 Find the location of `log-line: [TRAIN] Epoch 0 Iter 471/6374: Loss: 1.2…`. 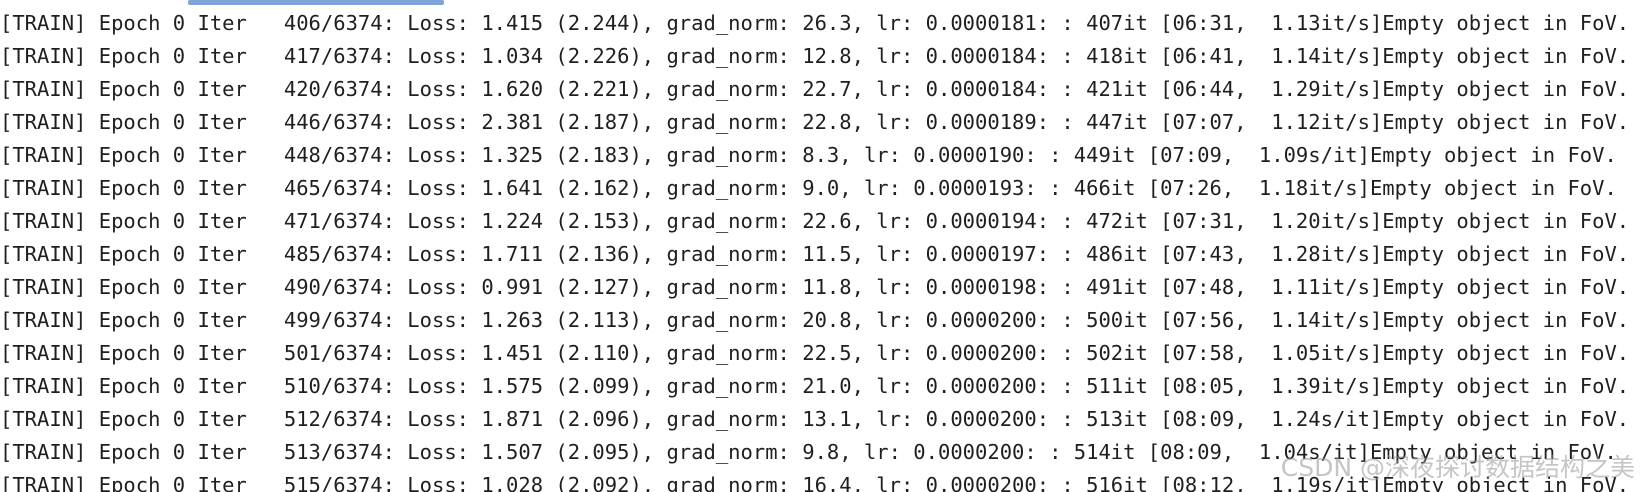

log-line: [TRAIN] Epoch 0 Iter 471/6374: Loss: 1.2… is located at coordinates (815, 221).